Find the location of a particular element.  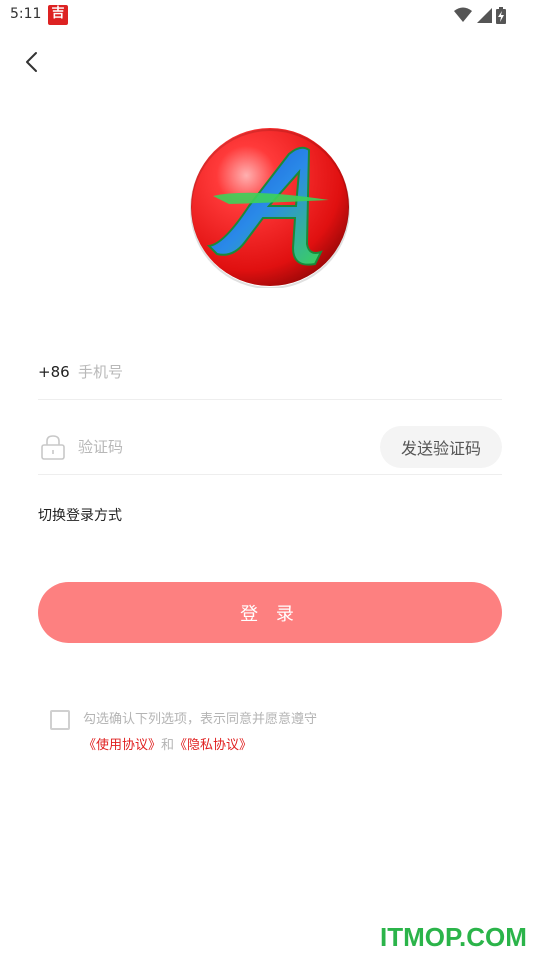

agreement-checkbox is located at coordinates (60, 720).